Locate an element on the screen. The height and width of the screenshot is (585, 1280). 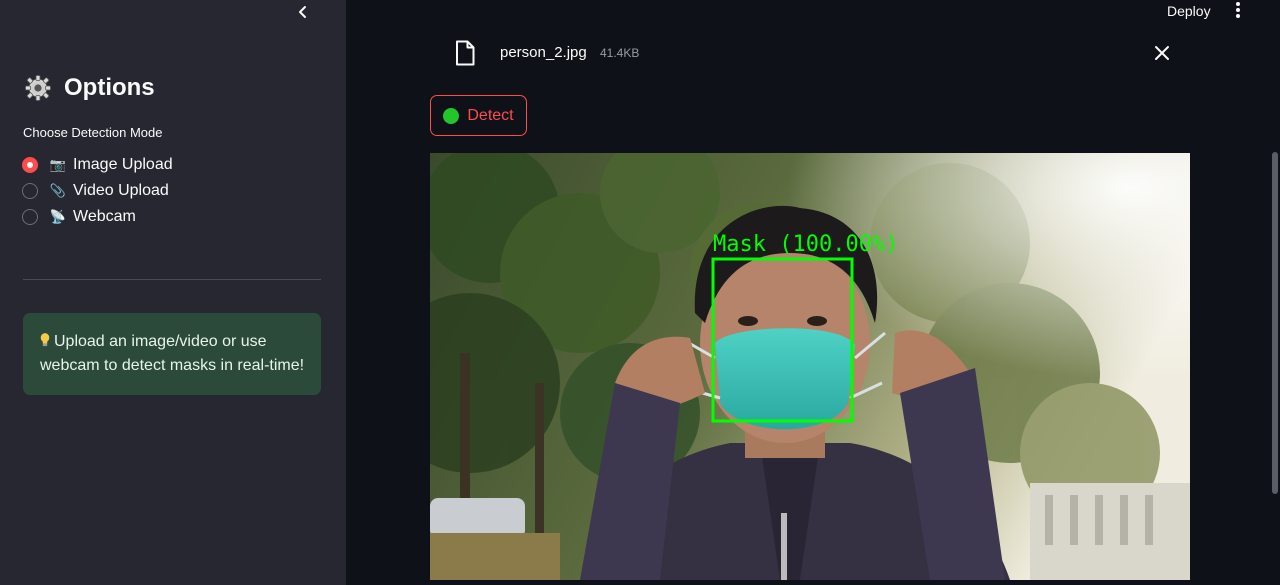
uploaded-file-size: 41.4KB is located at coordinates (620, 53).